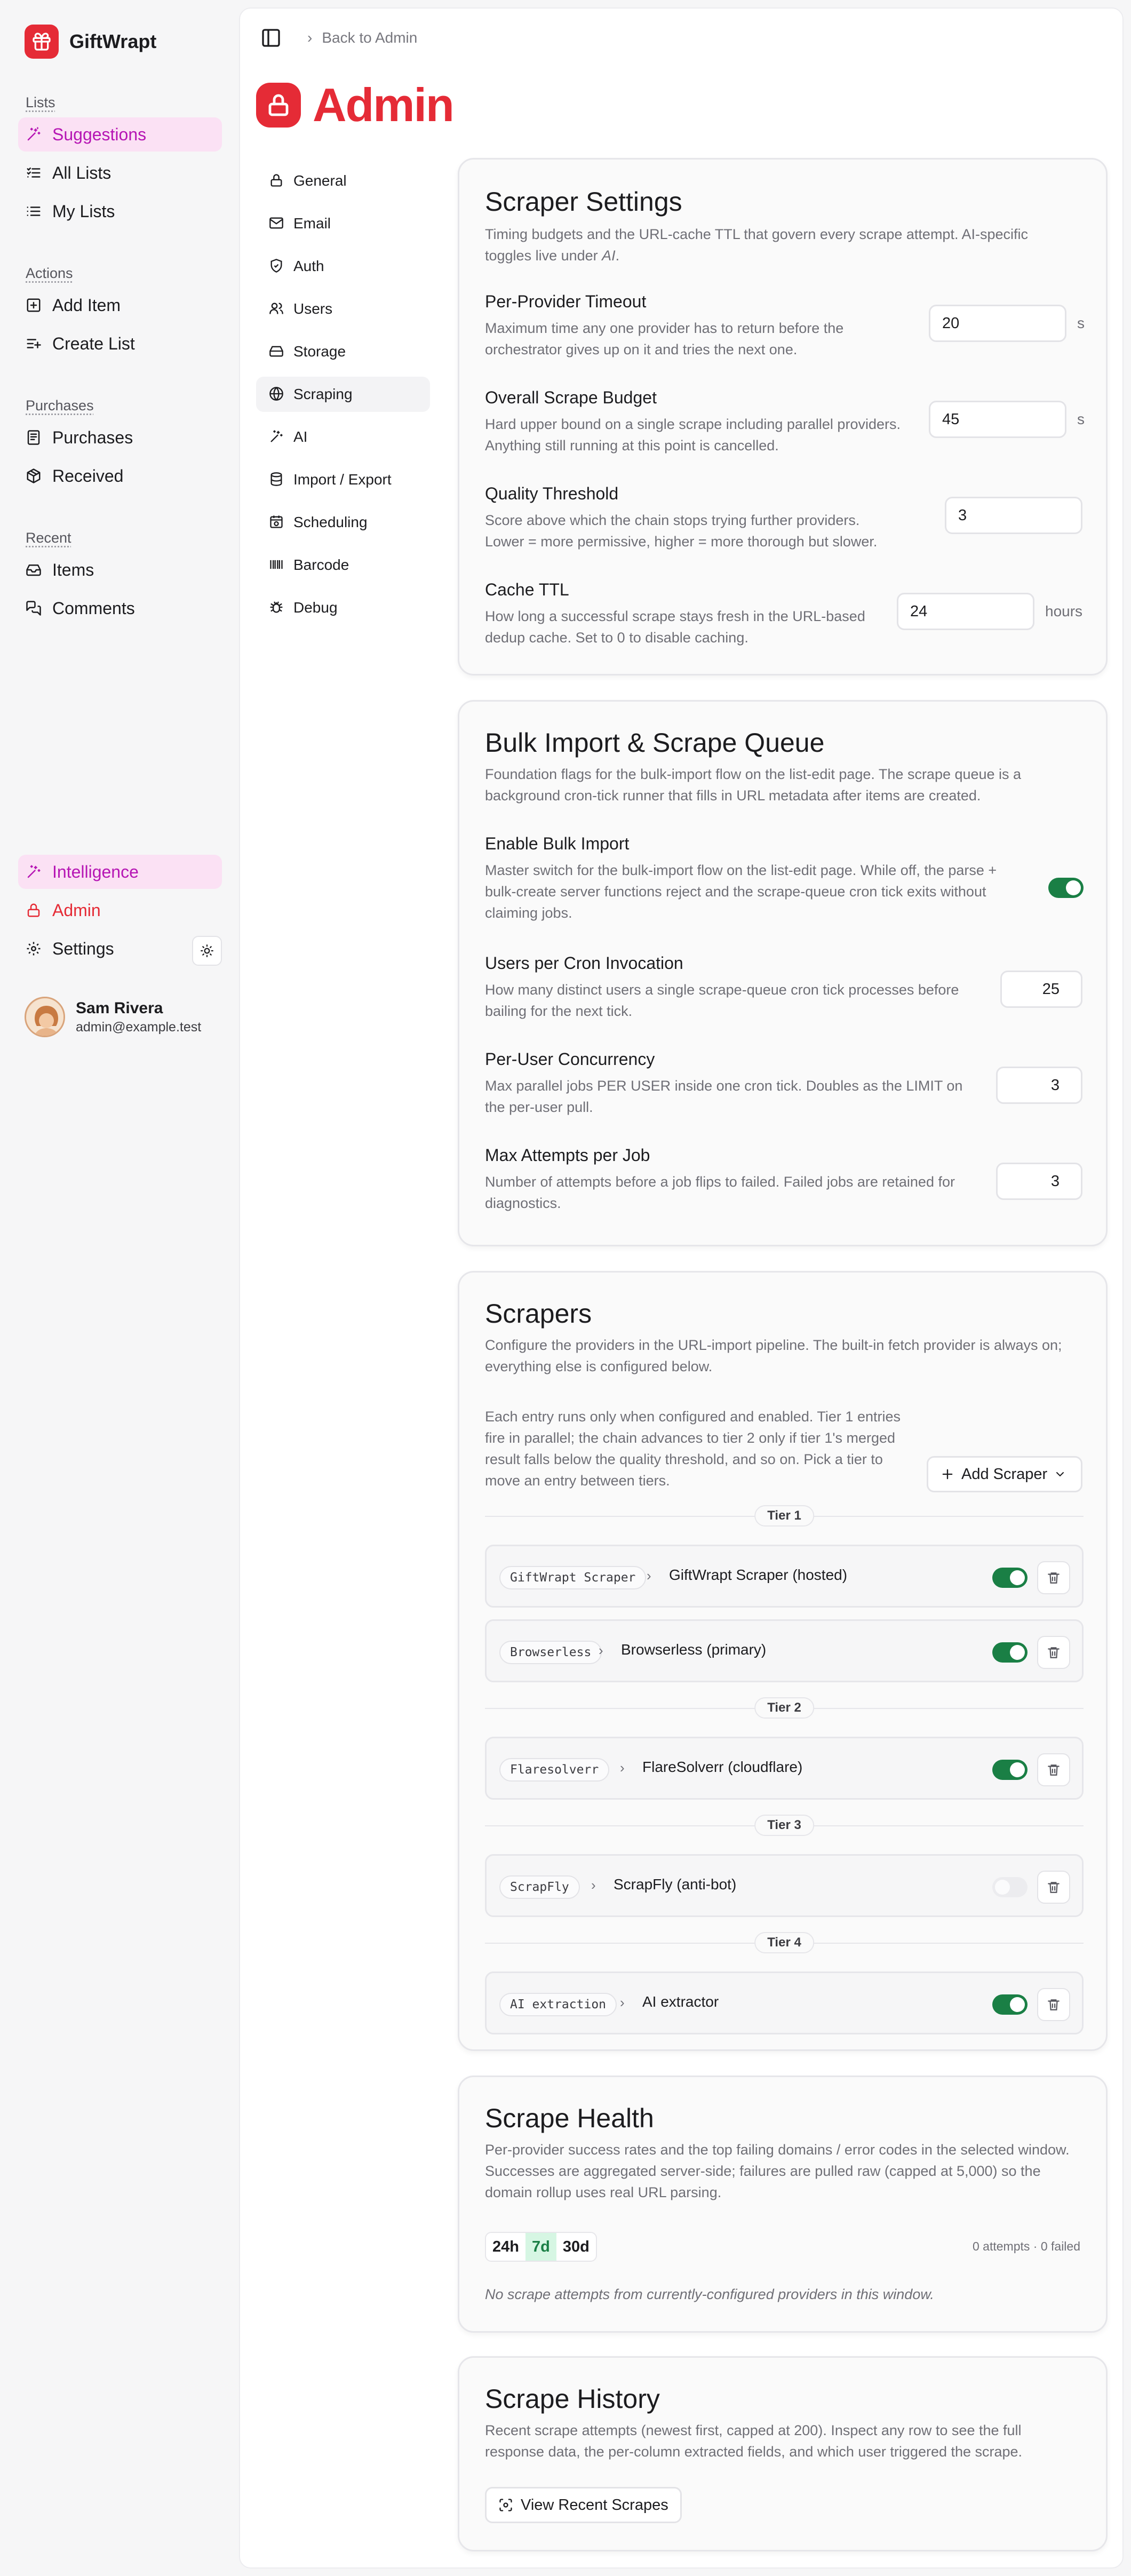 This screenshot has height=2576, width=1131. I want to click on tier-label: Tier 2, so click(784, 1708).